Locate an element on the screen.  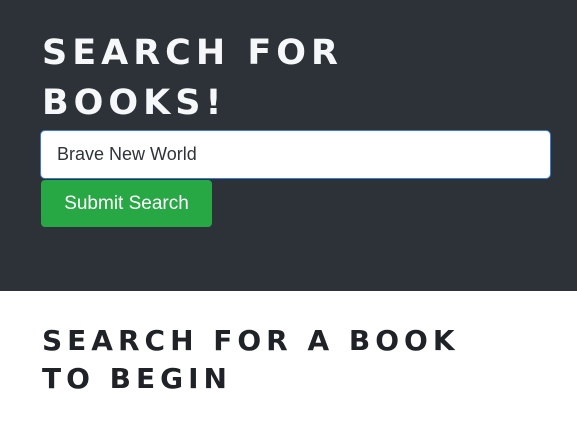
search-input is located at coordinates (295, 154).